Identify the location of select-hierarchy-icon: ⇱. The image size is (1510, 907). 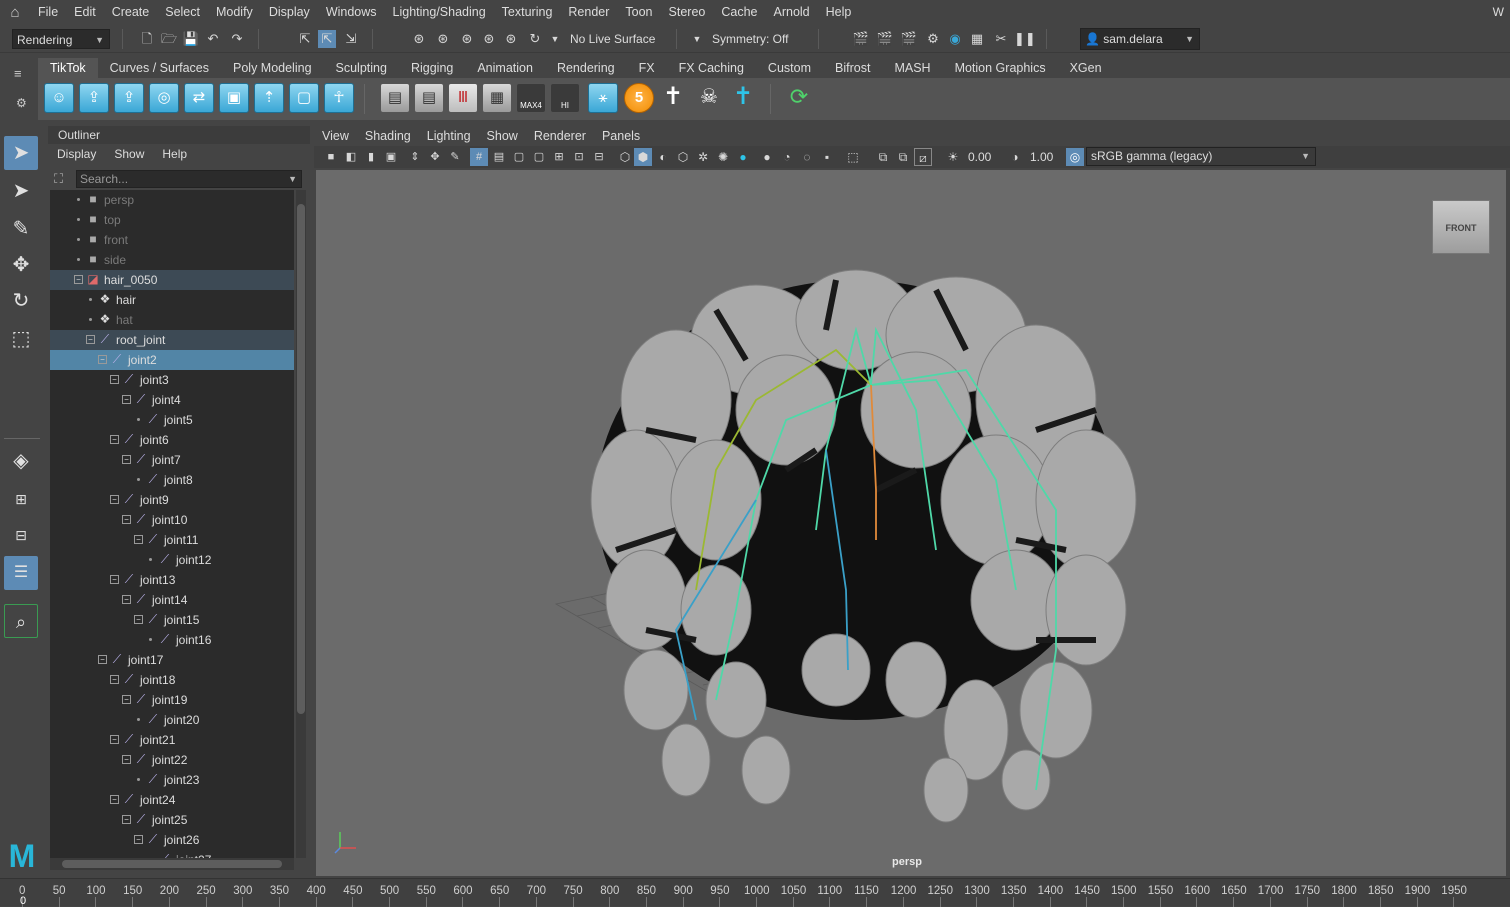
(305, 39).